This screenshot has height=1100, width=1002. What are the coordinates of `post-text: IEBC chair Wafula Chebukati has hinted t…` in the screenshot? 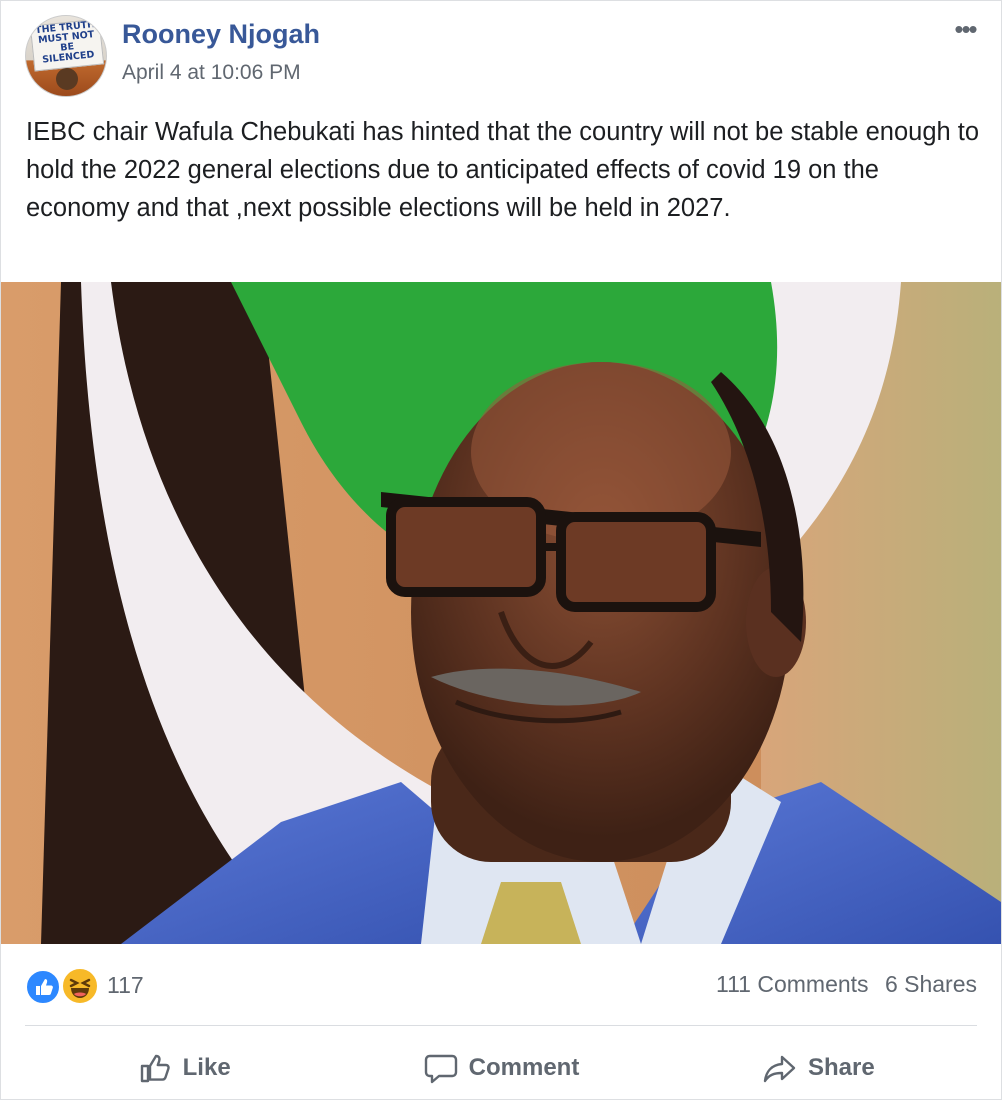 It's located at (503, 170).